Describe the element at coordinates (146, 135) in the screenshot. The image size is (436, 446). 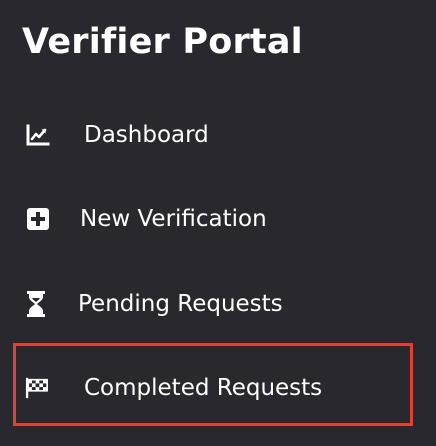
I see `sidebar-item-label: Dashboard` at that location.